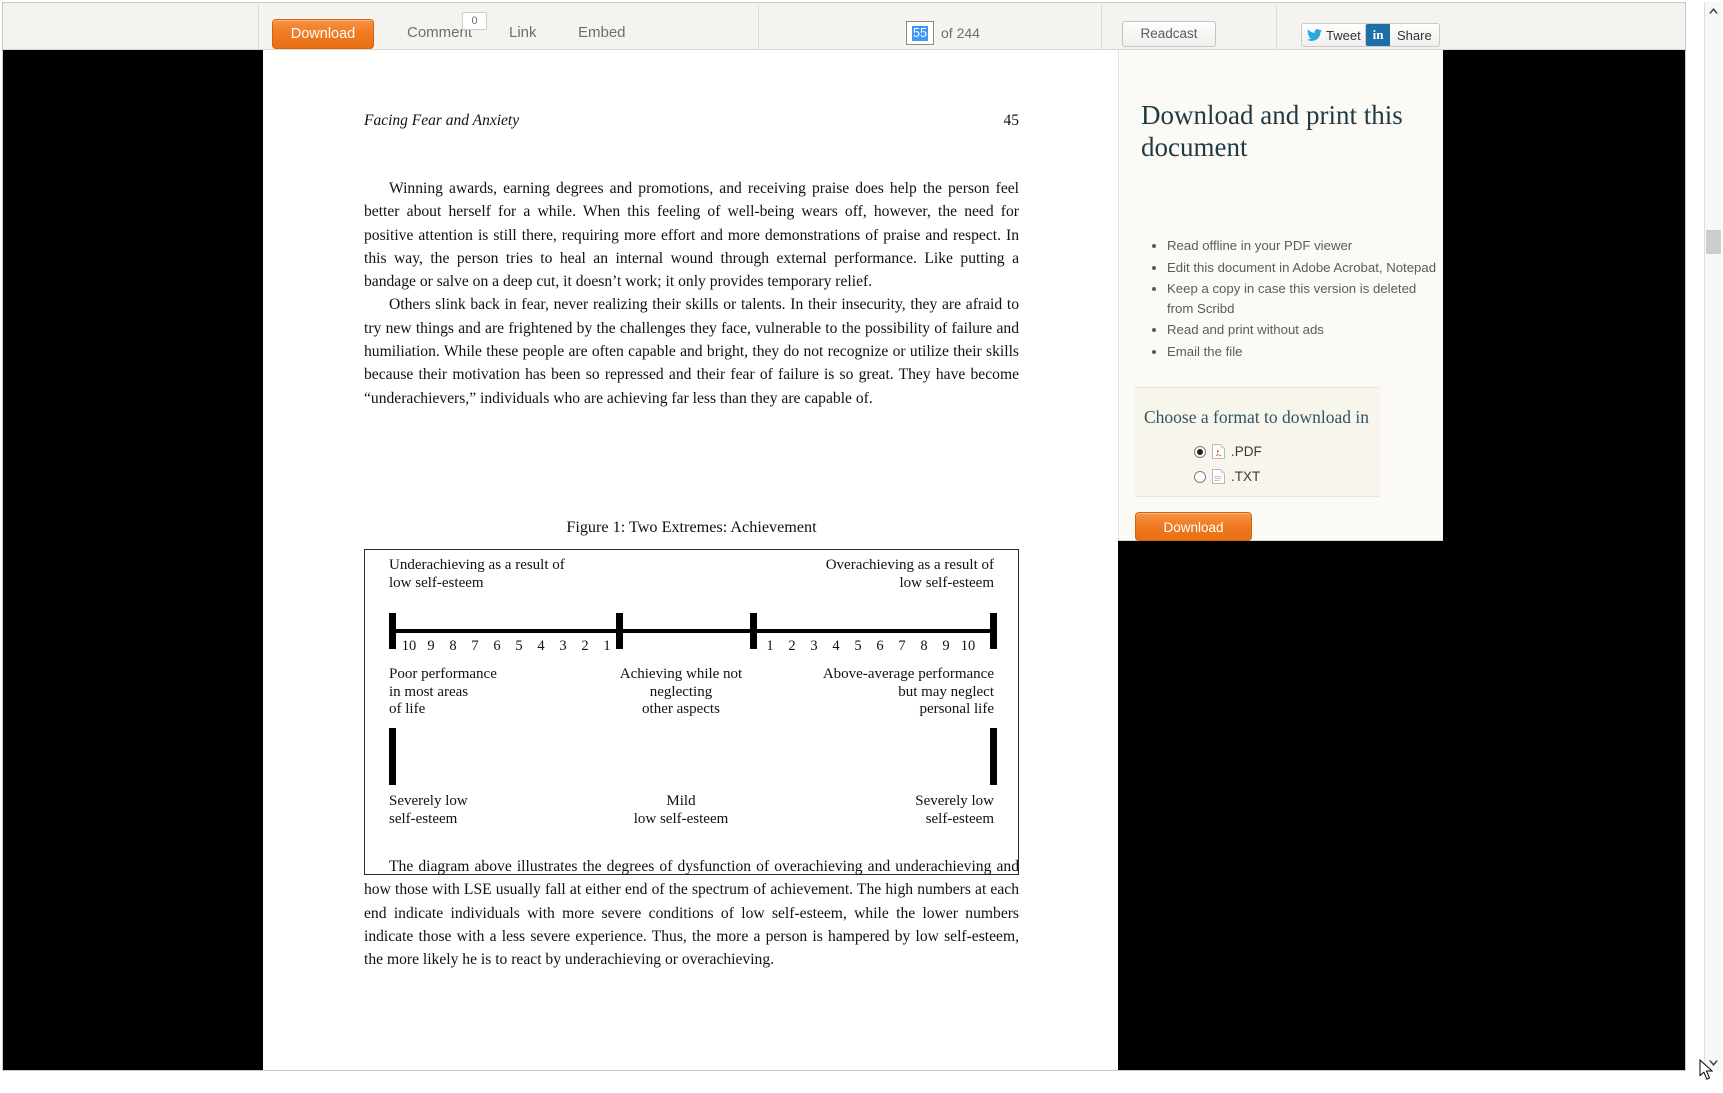  I want to click on linkedin-share-button: in Share, so click(1402, 35).